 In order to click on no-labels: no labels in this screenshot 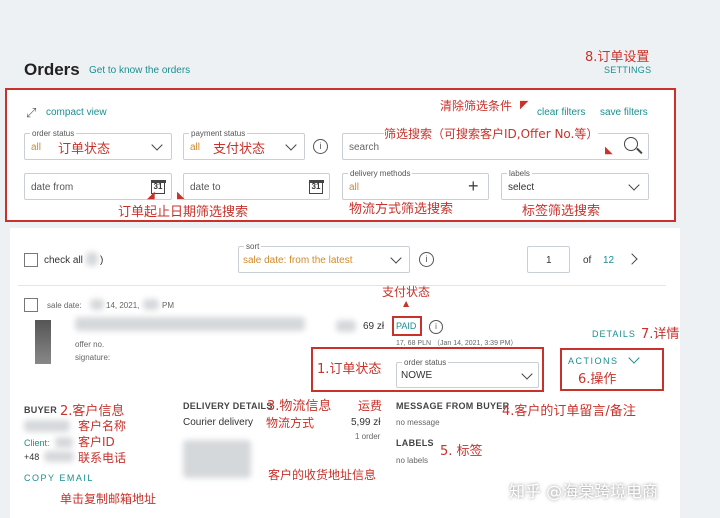, I will do `click(412, 460)`.